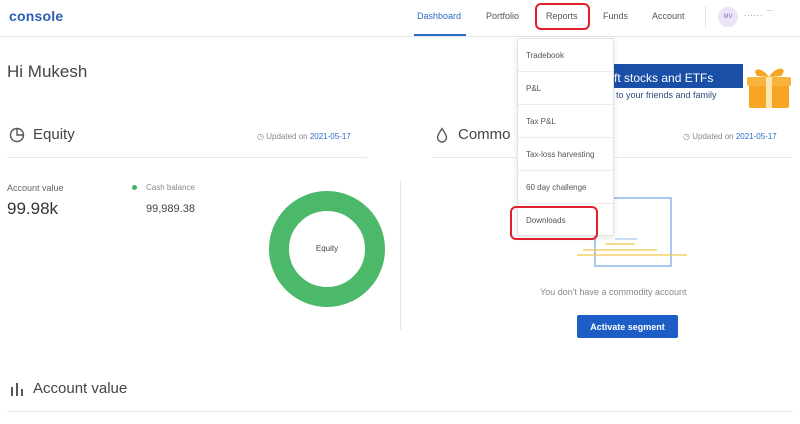 The image size is (800, 424). What do you see at coordinates (565, 220) in the screenshot?
I see `menu-item-downloads: Downloads` at bounding box center [565, 220].